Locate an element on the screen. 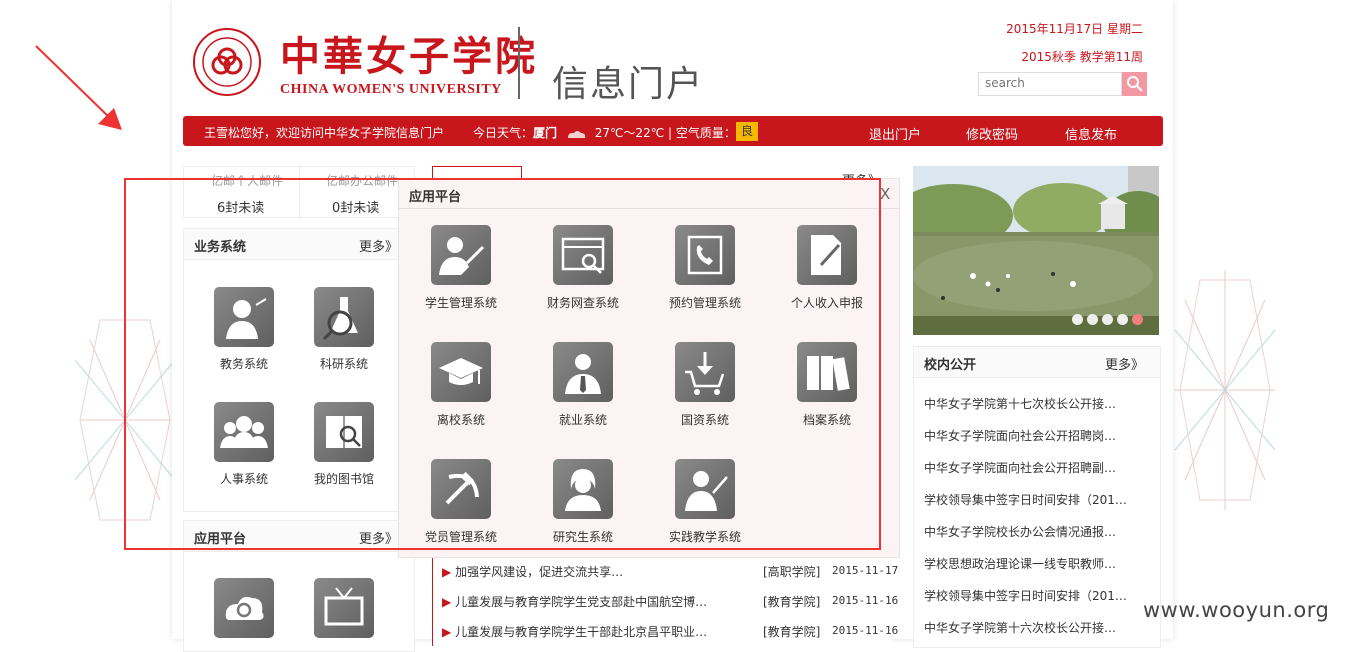 This screenshot has height=652, width=1349. news-dept: [高职学院] is located at coordinates (792, 572).